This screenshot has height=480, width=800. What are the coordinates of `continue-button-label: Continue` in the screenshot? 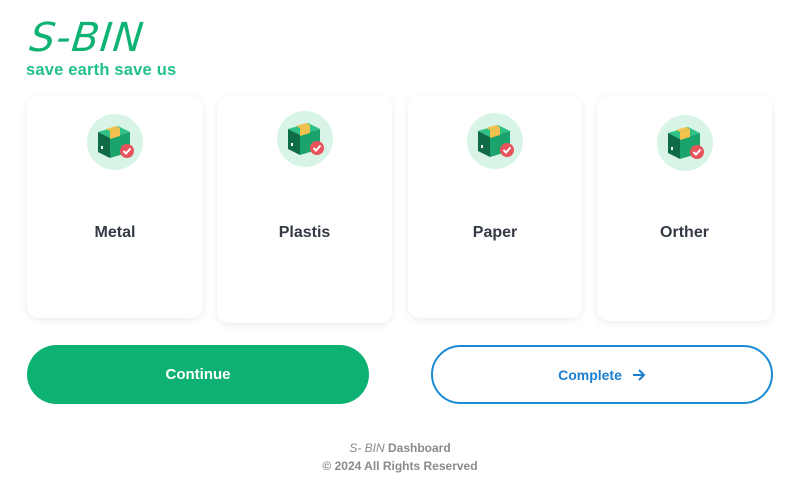 It's located at (198, 374).